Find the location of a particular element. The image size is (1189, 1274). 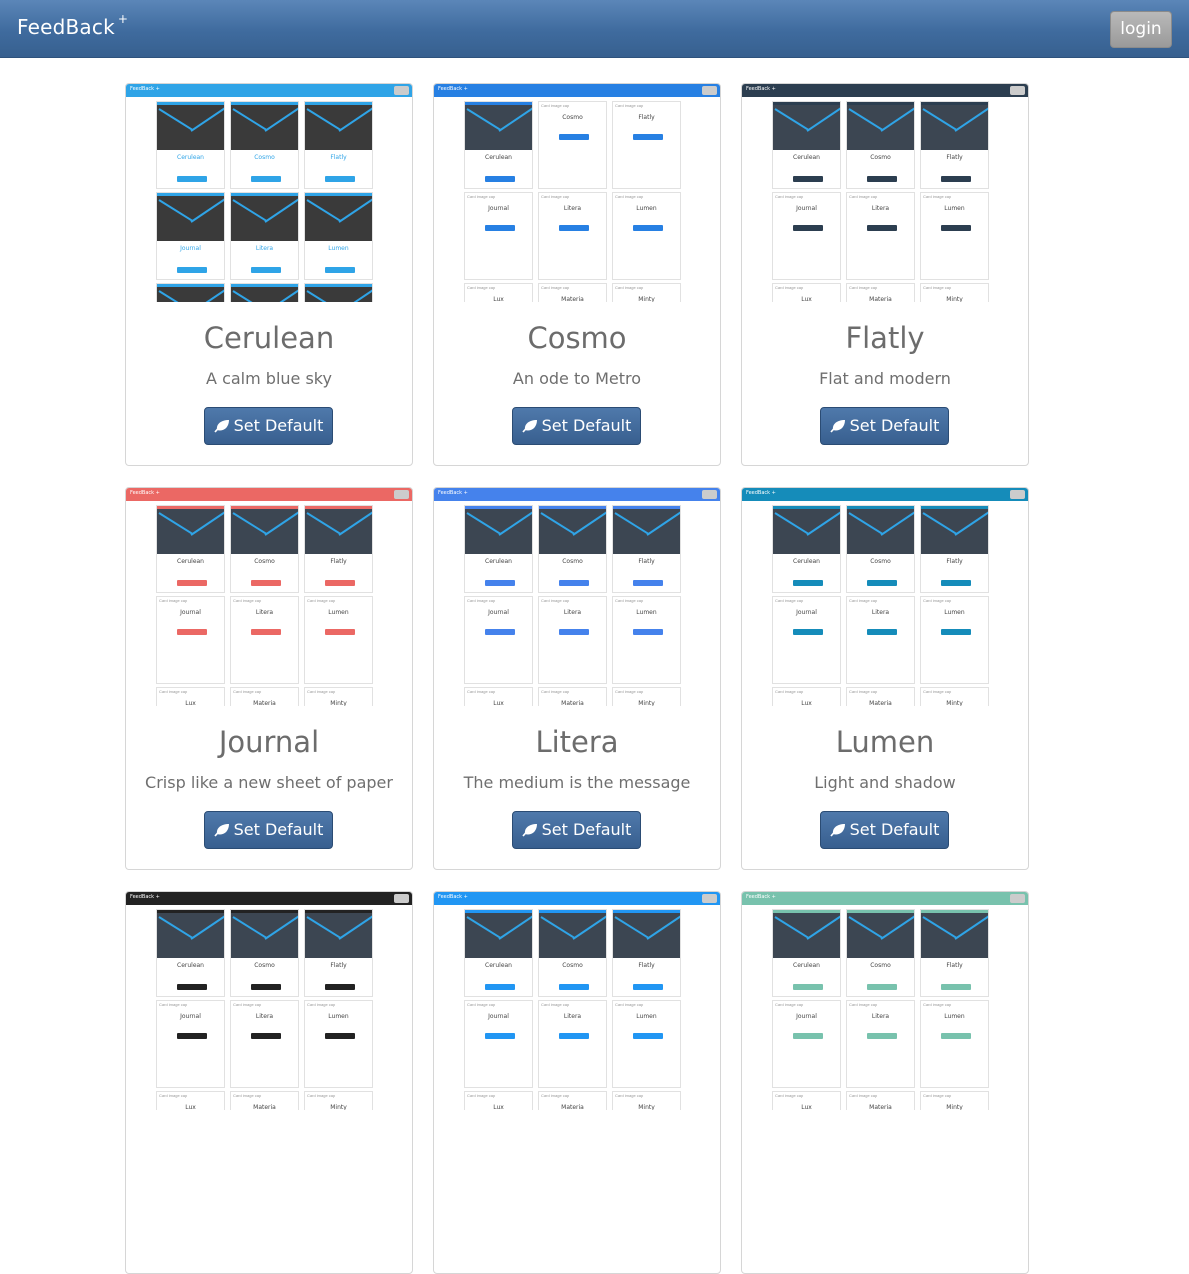

preview-card: Card image cap Cosmo is located at coordinates (572, 145).